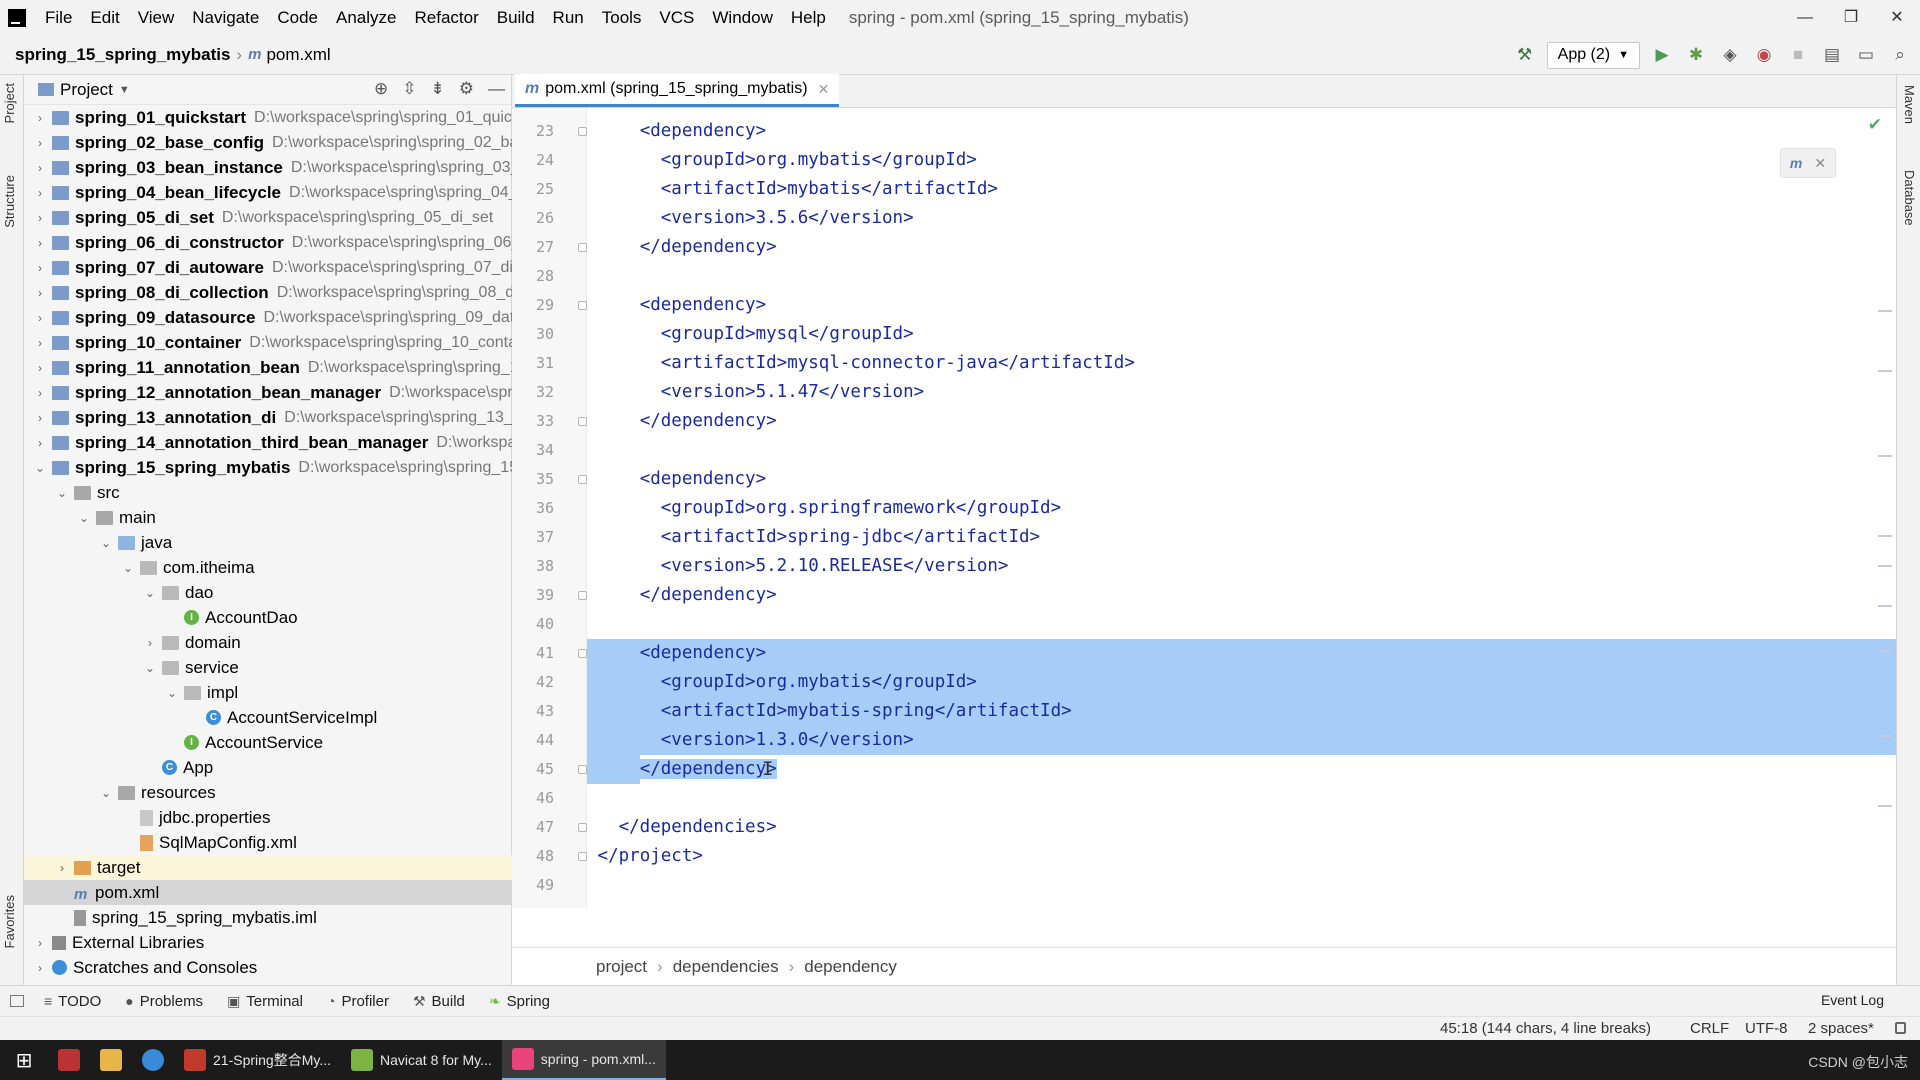  I want to click on tree-item: spring_15_spring_mybatis.iml, so click(268, 917).